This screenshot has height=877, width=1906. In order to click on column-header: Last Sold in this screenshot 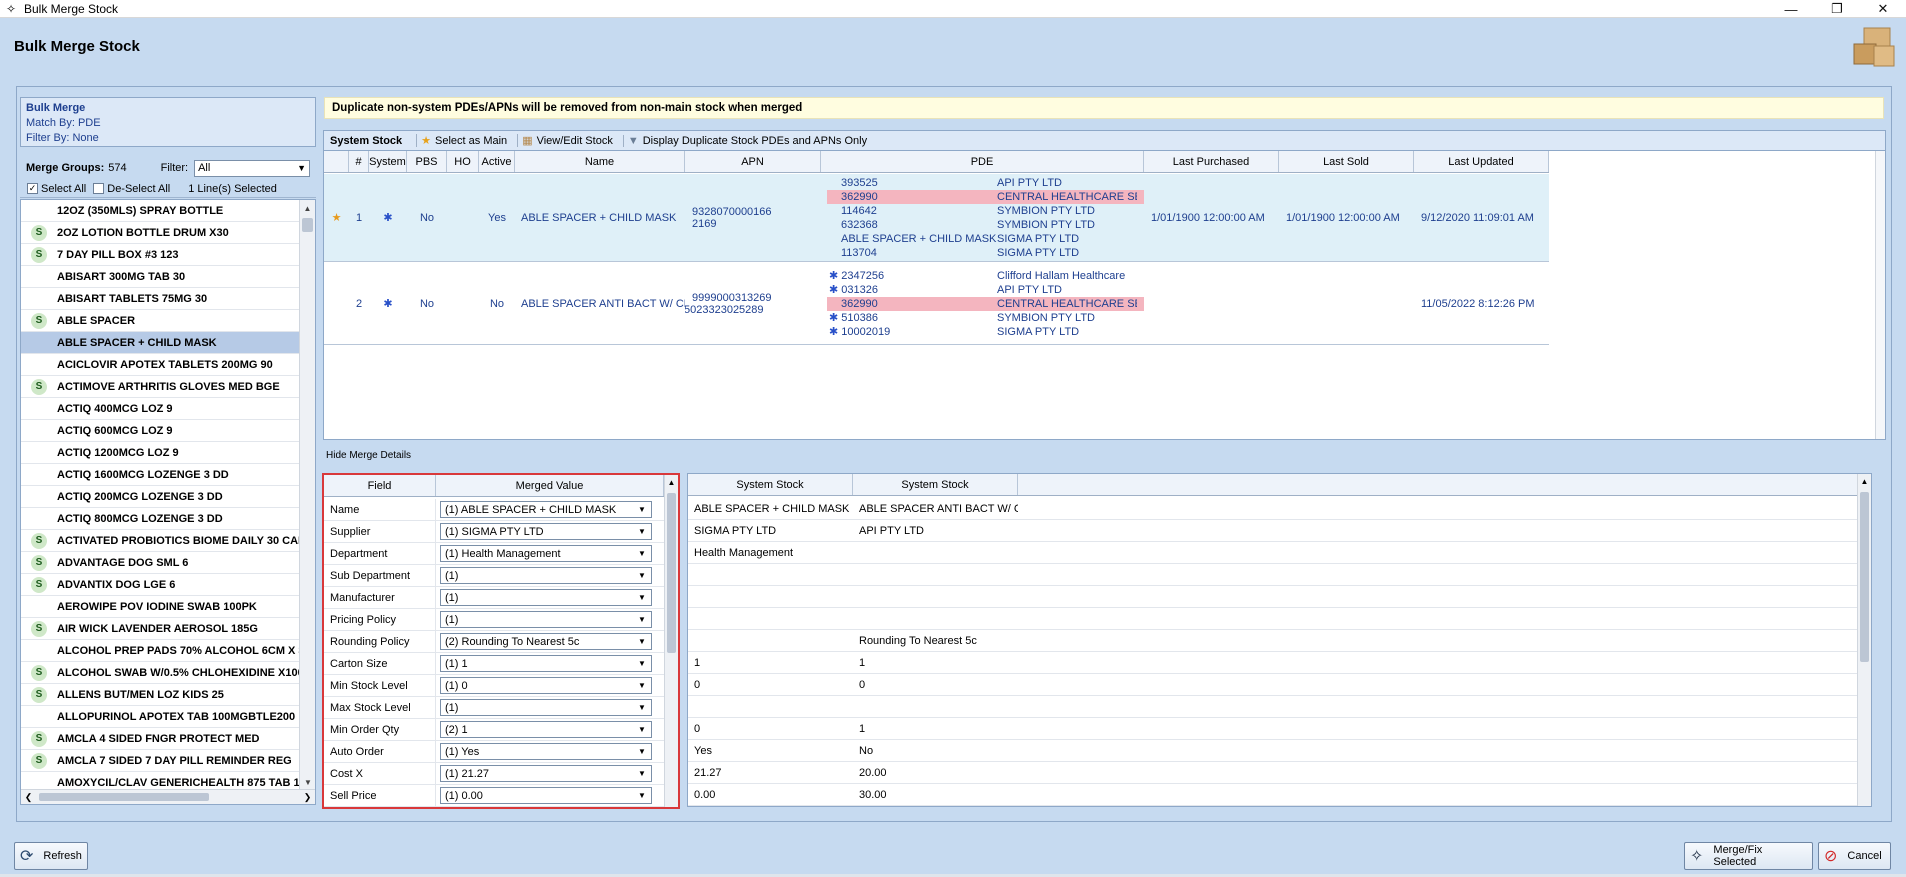, I will do `click(1346, 161)`.